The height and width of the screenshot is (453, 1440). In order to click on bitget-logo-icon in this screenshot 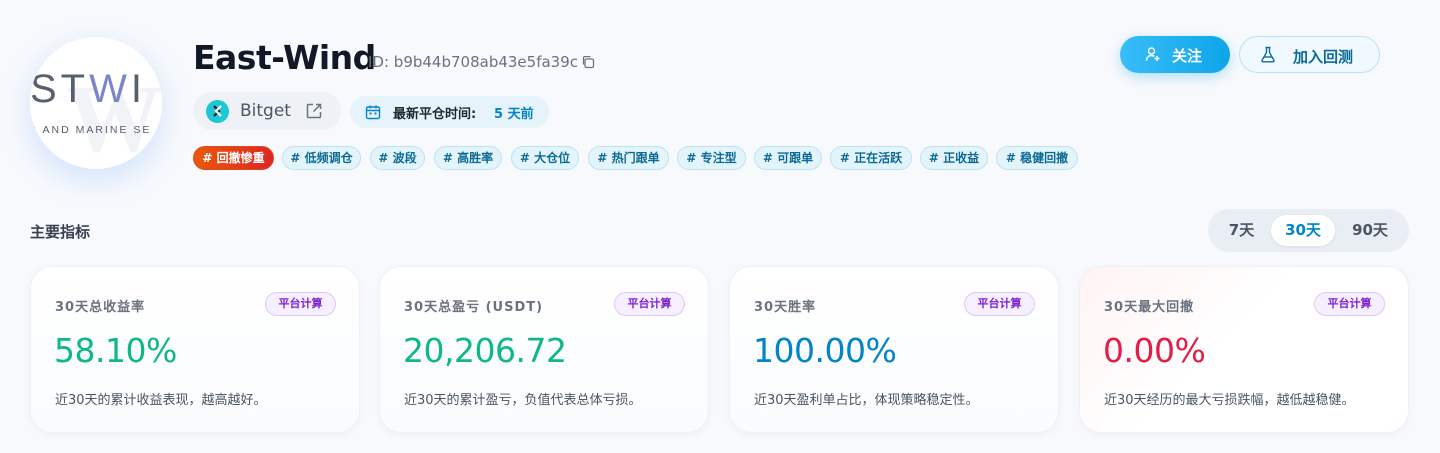, I will do `click(217, 111)`.